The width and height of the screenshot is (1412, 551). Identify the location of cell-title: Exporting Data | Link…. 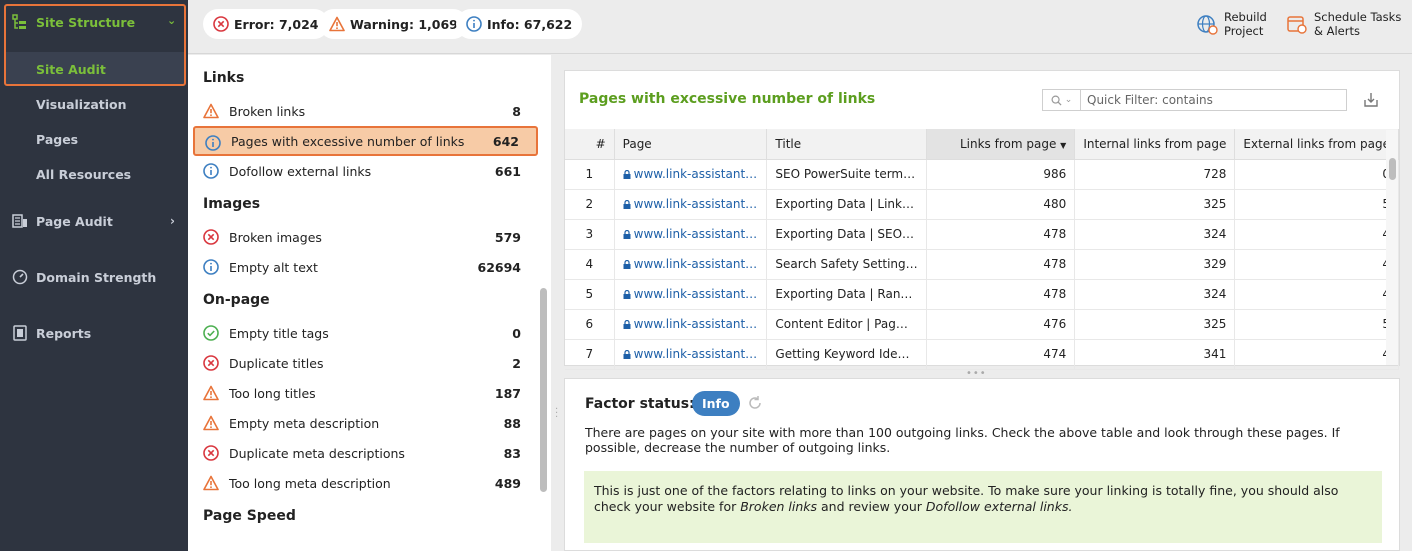
(846, 204).